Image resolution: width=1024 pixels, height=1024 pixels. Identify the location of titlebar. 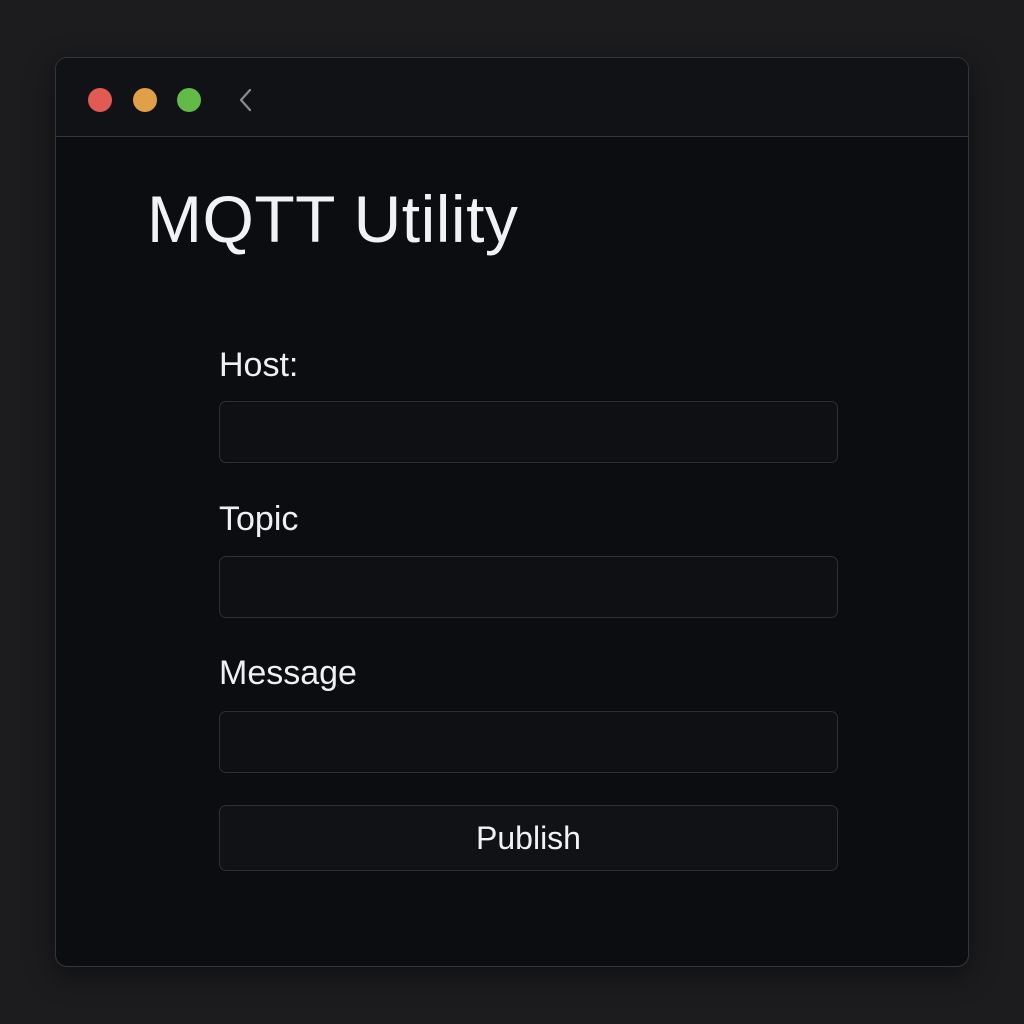
(512, 97).